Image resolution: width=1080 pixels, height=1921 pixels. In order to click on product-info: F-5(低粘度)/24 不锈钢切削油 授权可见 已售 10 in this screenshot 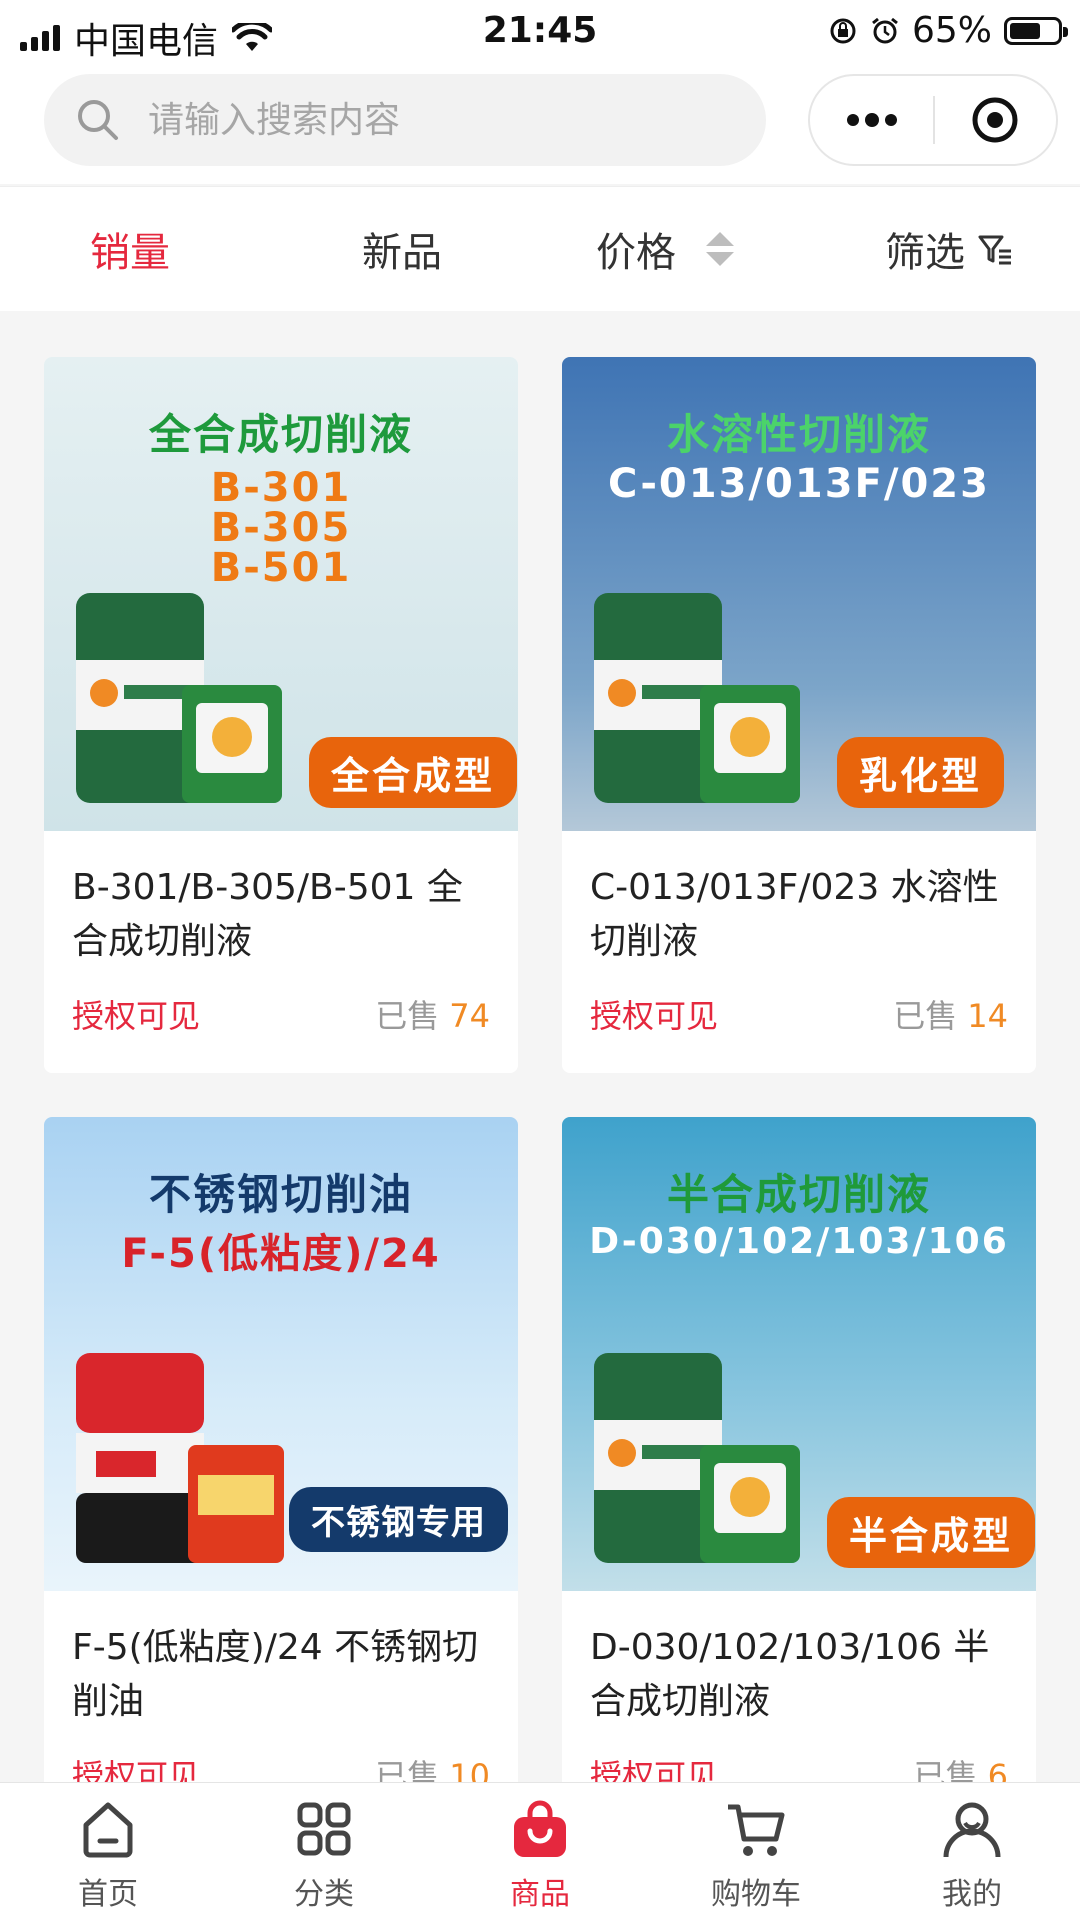, I will do `click(281, 1694)`.